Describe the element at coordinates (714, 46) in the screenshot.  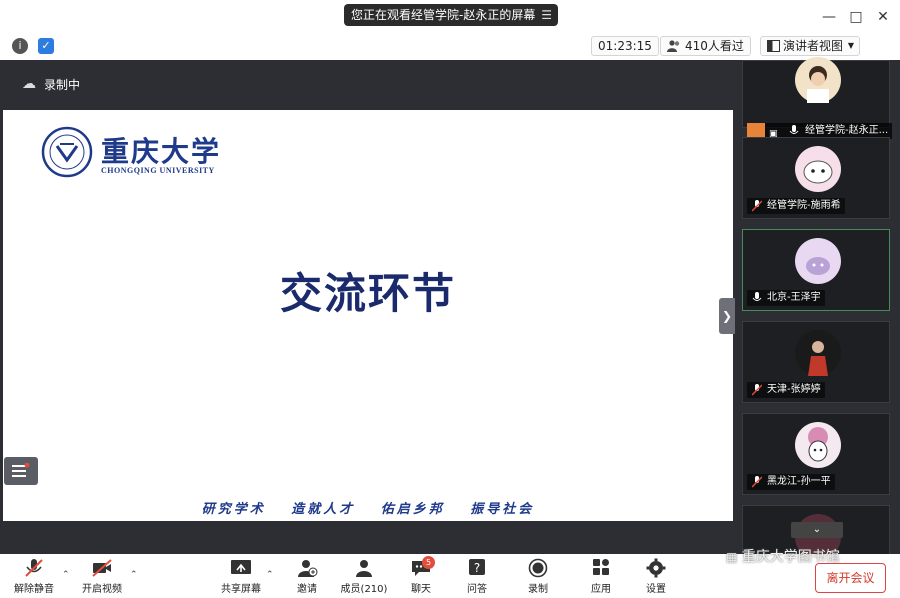
I see `viewer-count-label: 410人看过` at that location.